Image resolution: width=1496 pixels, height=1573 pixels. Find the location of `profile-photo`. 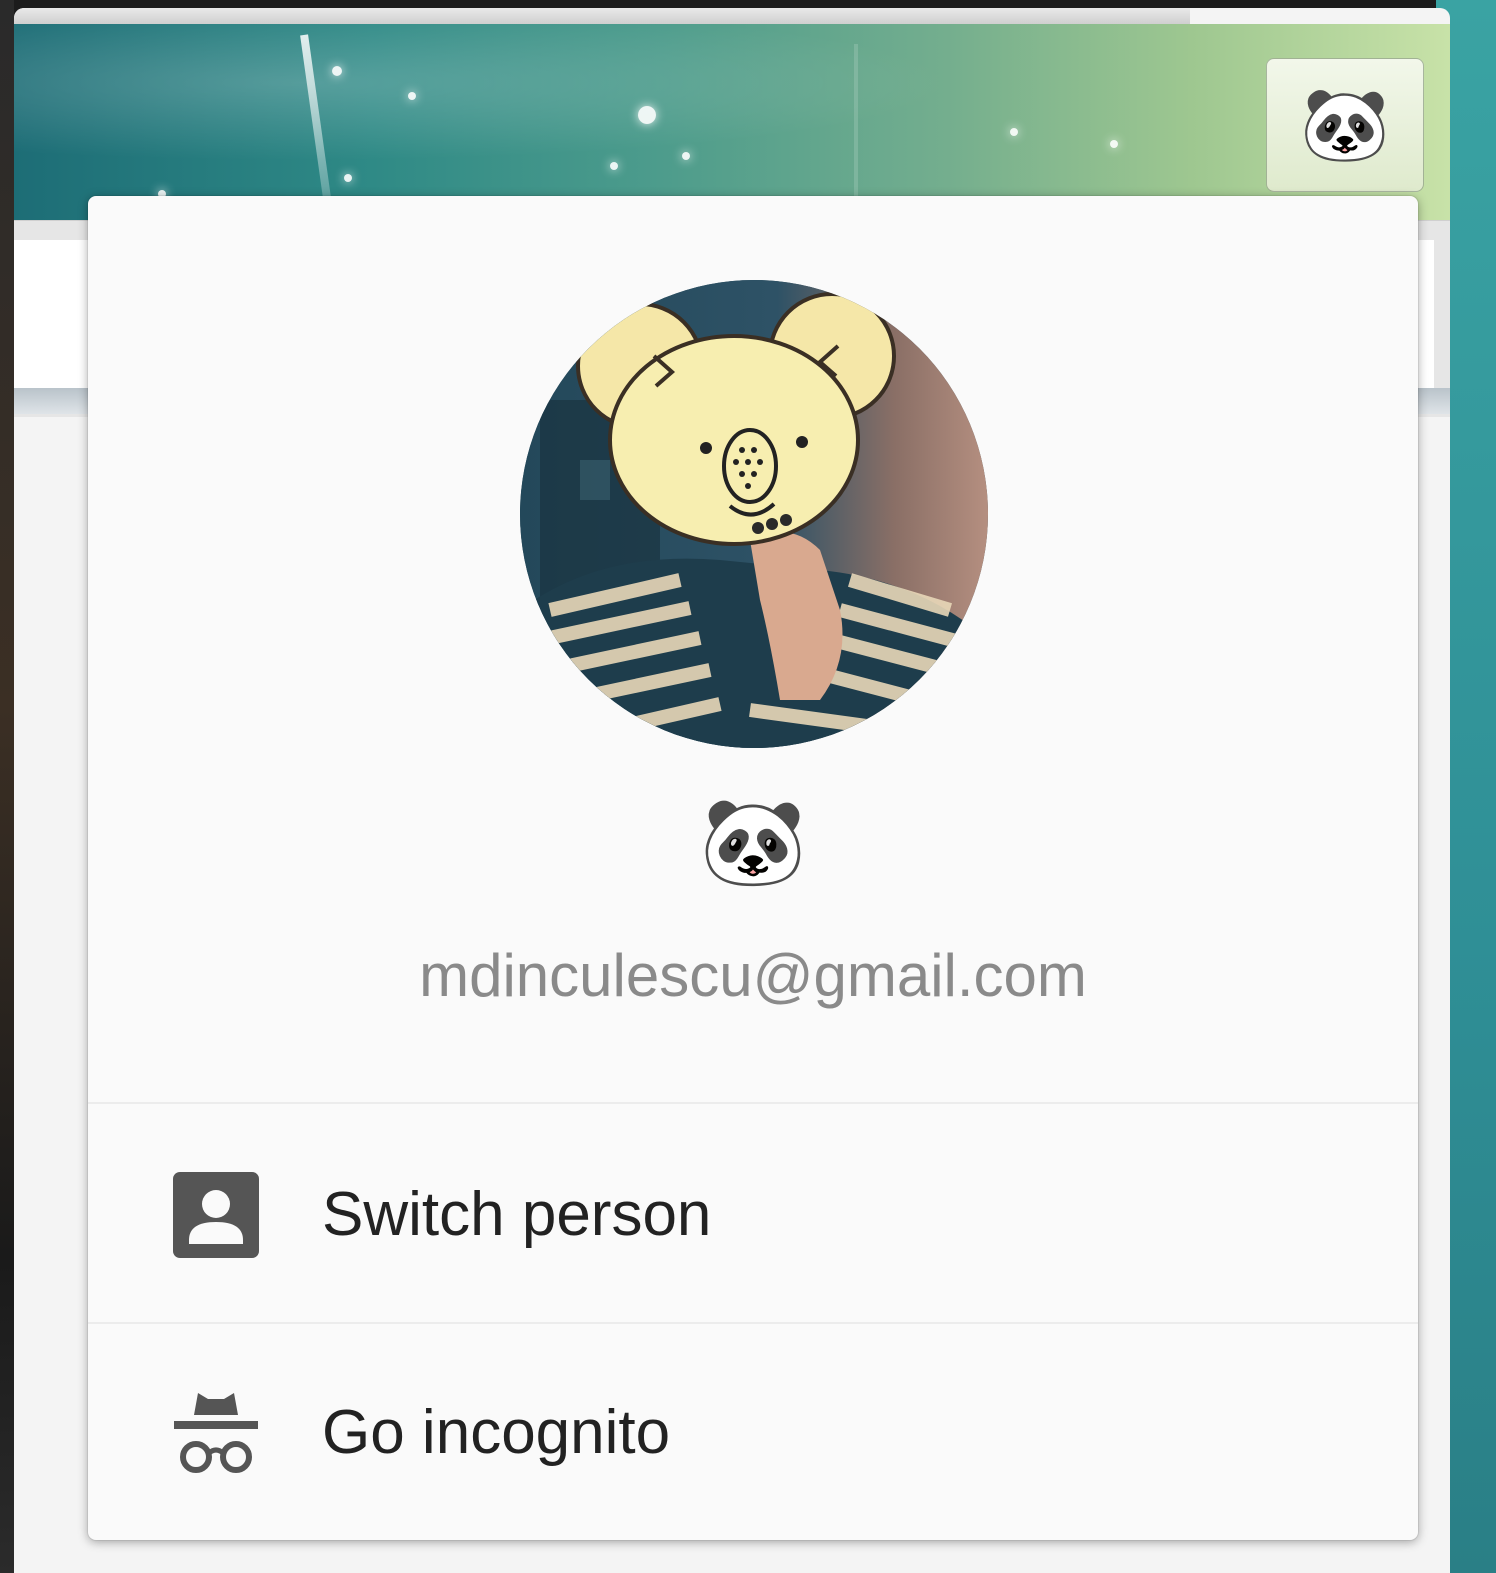

profile-photo is located at coordinates (754, 514).